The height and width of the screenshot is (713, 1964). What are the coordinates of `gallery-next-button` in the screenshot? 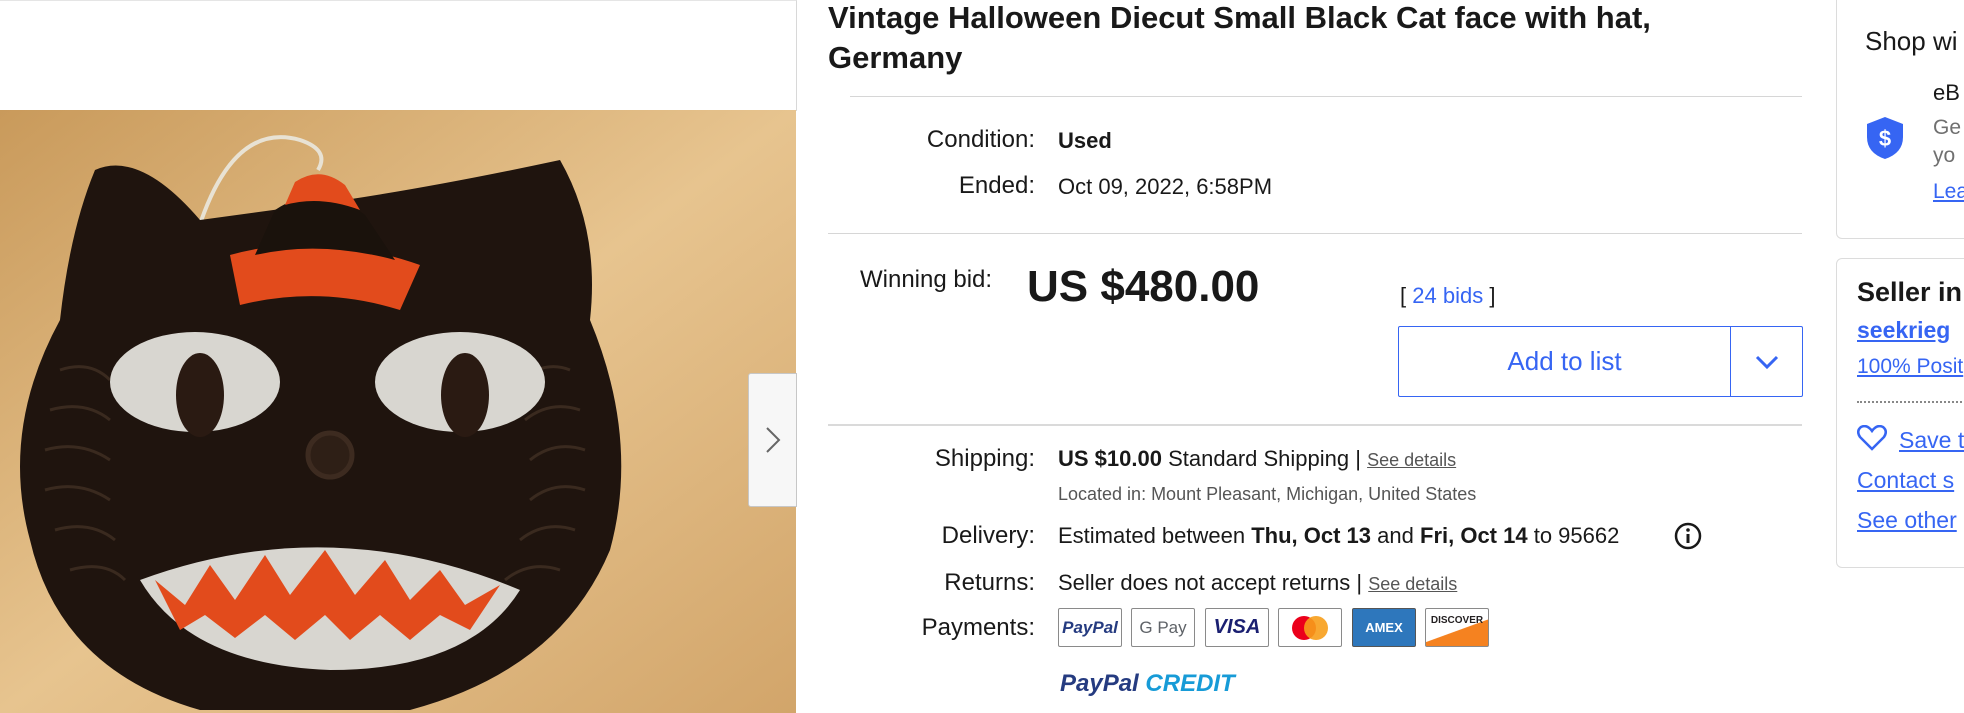 It's located at (772, 440).